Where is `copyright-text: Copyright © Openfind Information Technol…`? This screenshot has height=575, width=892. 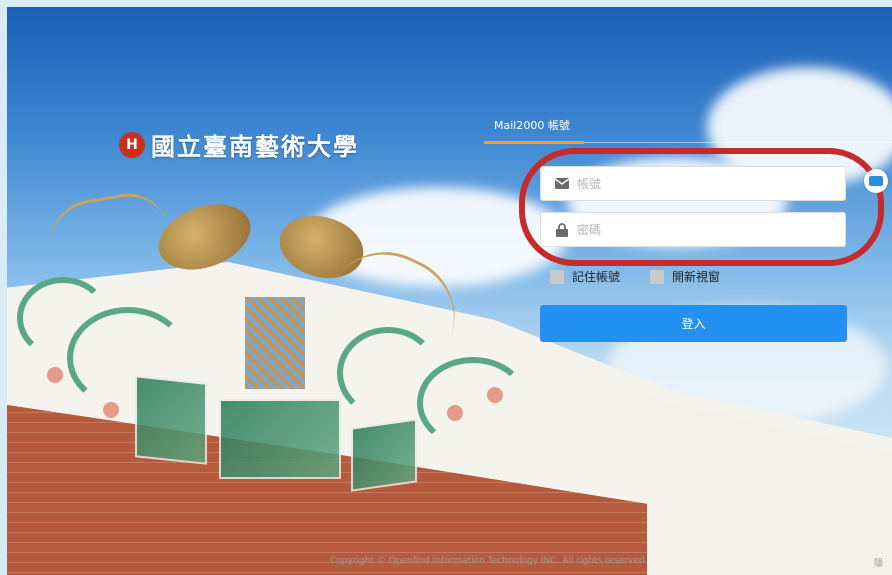
copyright-text: Copyright © Openfind Information Technol… is located at coordinates (489, 561).